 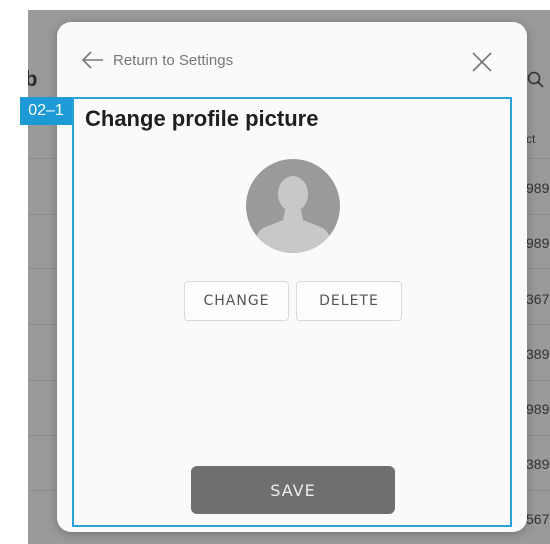 I want to click on close-icon, so click(x=482, y=62).